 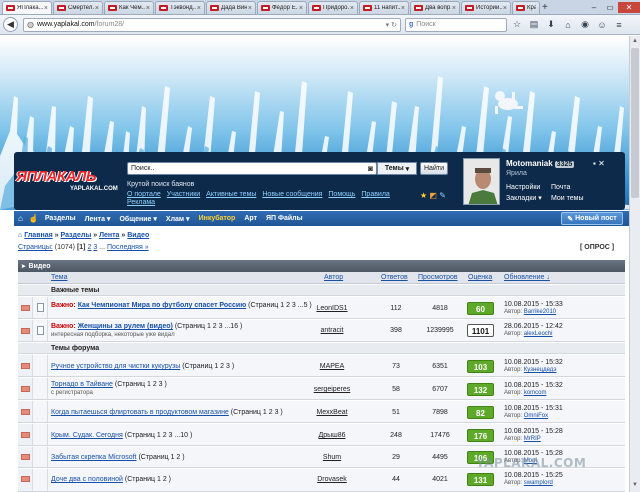 I want to click on rss-icon: ◩, so click(x=433, y=195).